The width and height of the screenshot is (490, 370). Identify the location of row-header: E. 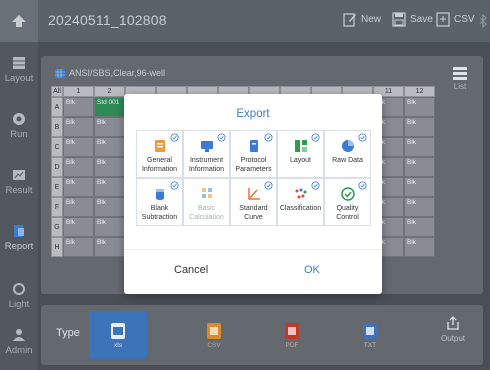
(57, 187).